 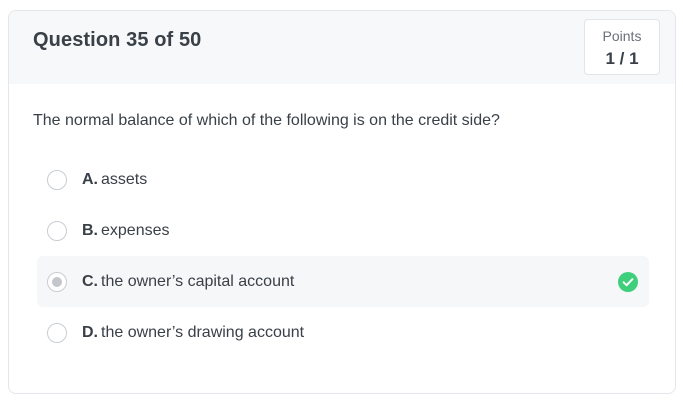 I want to click on option-text: expenses, so click(x=135, y=230).